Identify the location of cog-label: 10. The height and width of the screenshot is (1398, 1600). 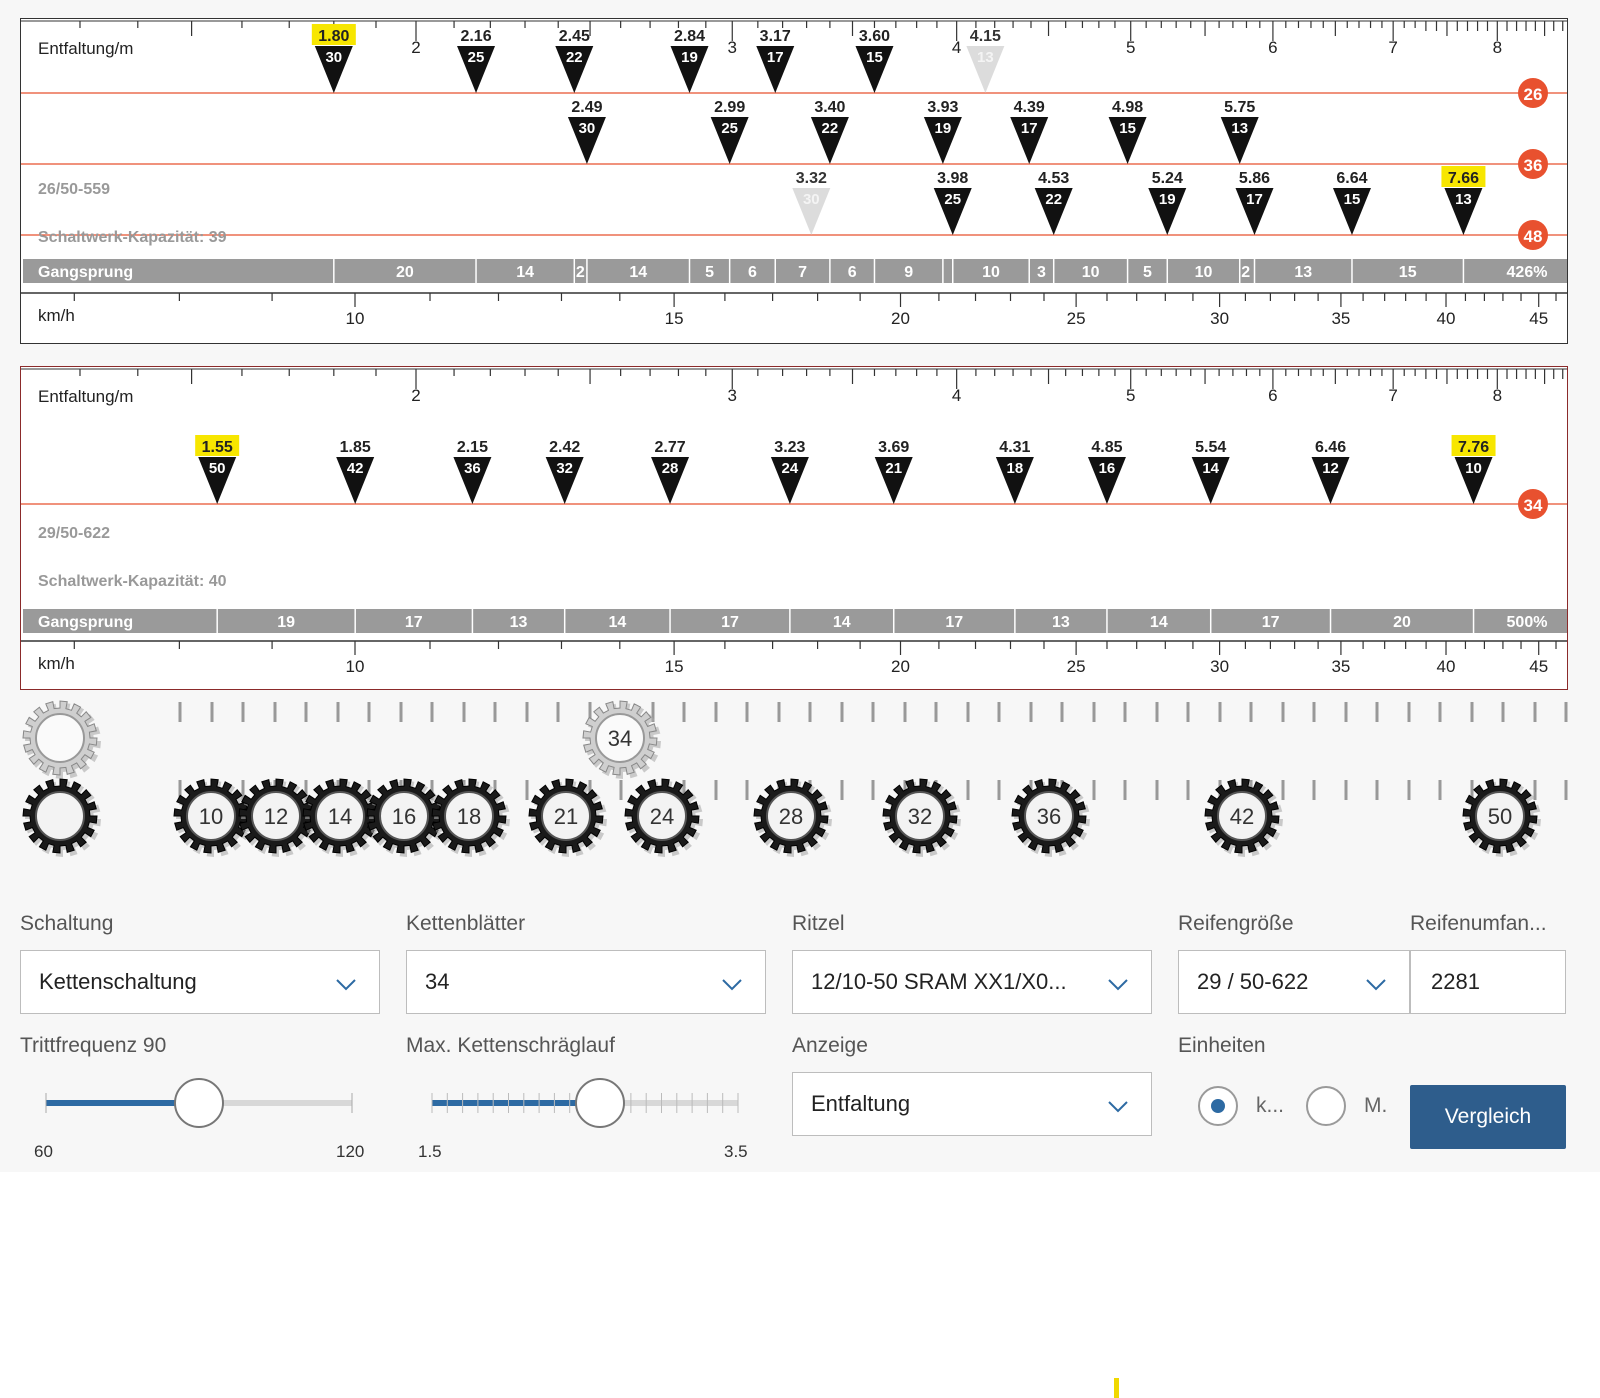
(211, 816).